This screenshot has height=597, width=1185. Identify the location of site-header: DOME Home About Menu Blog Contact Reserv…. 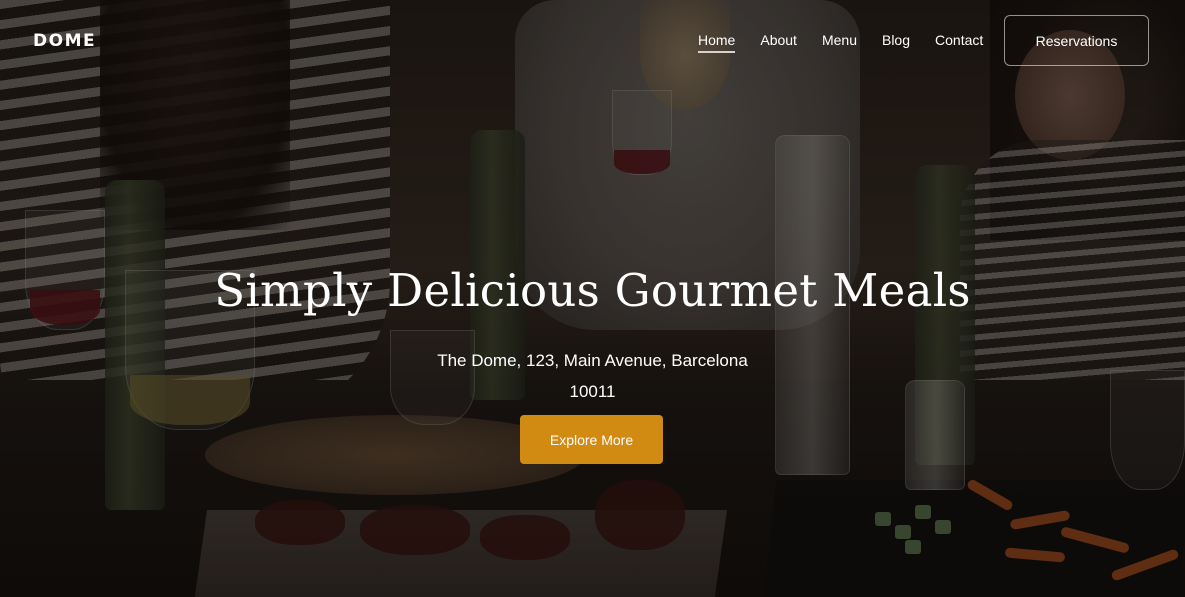
(592, 41).